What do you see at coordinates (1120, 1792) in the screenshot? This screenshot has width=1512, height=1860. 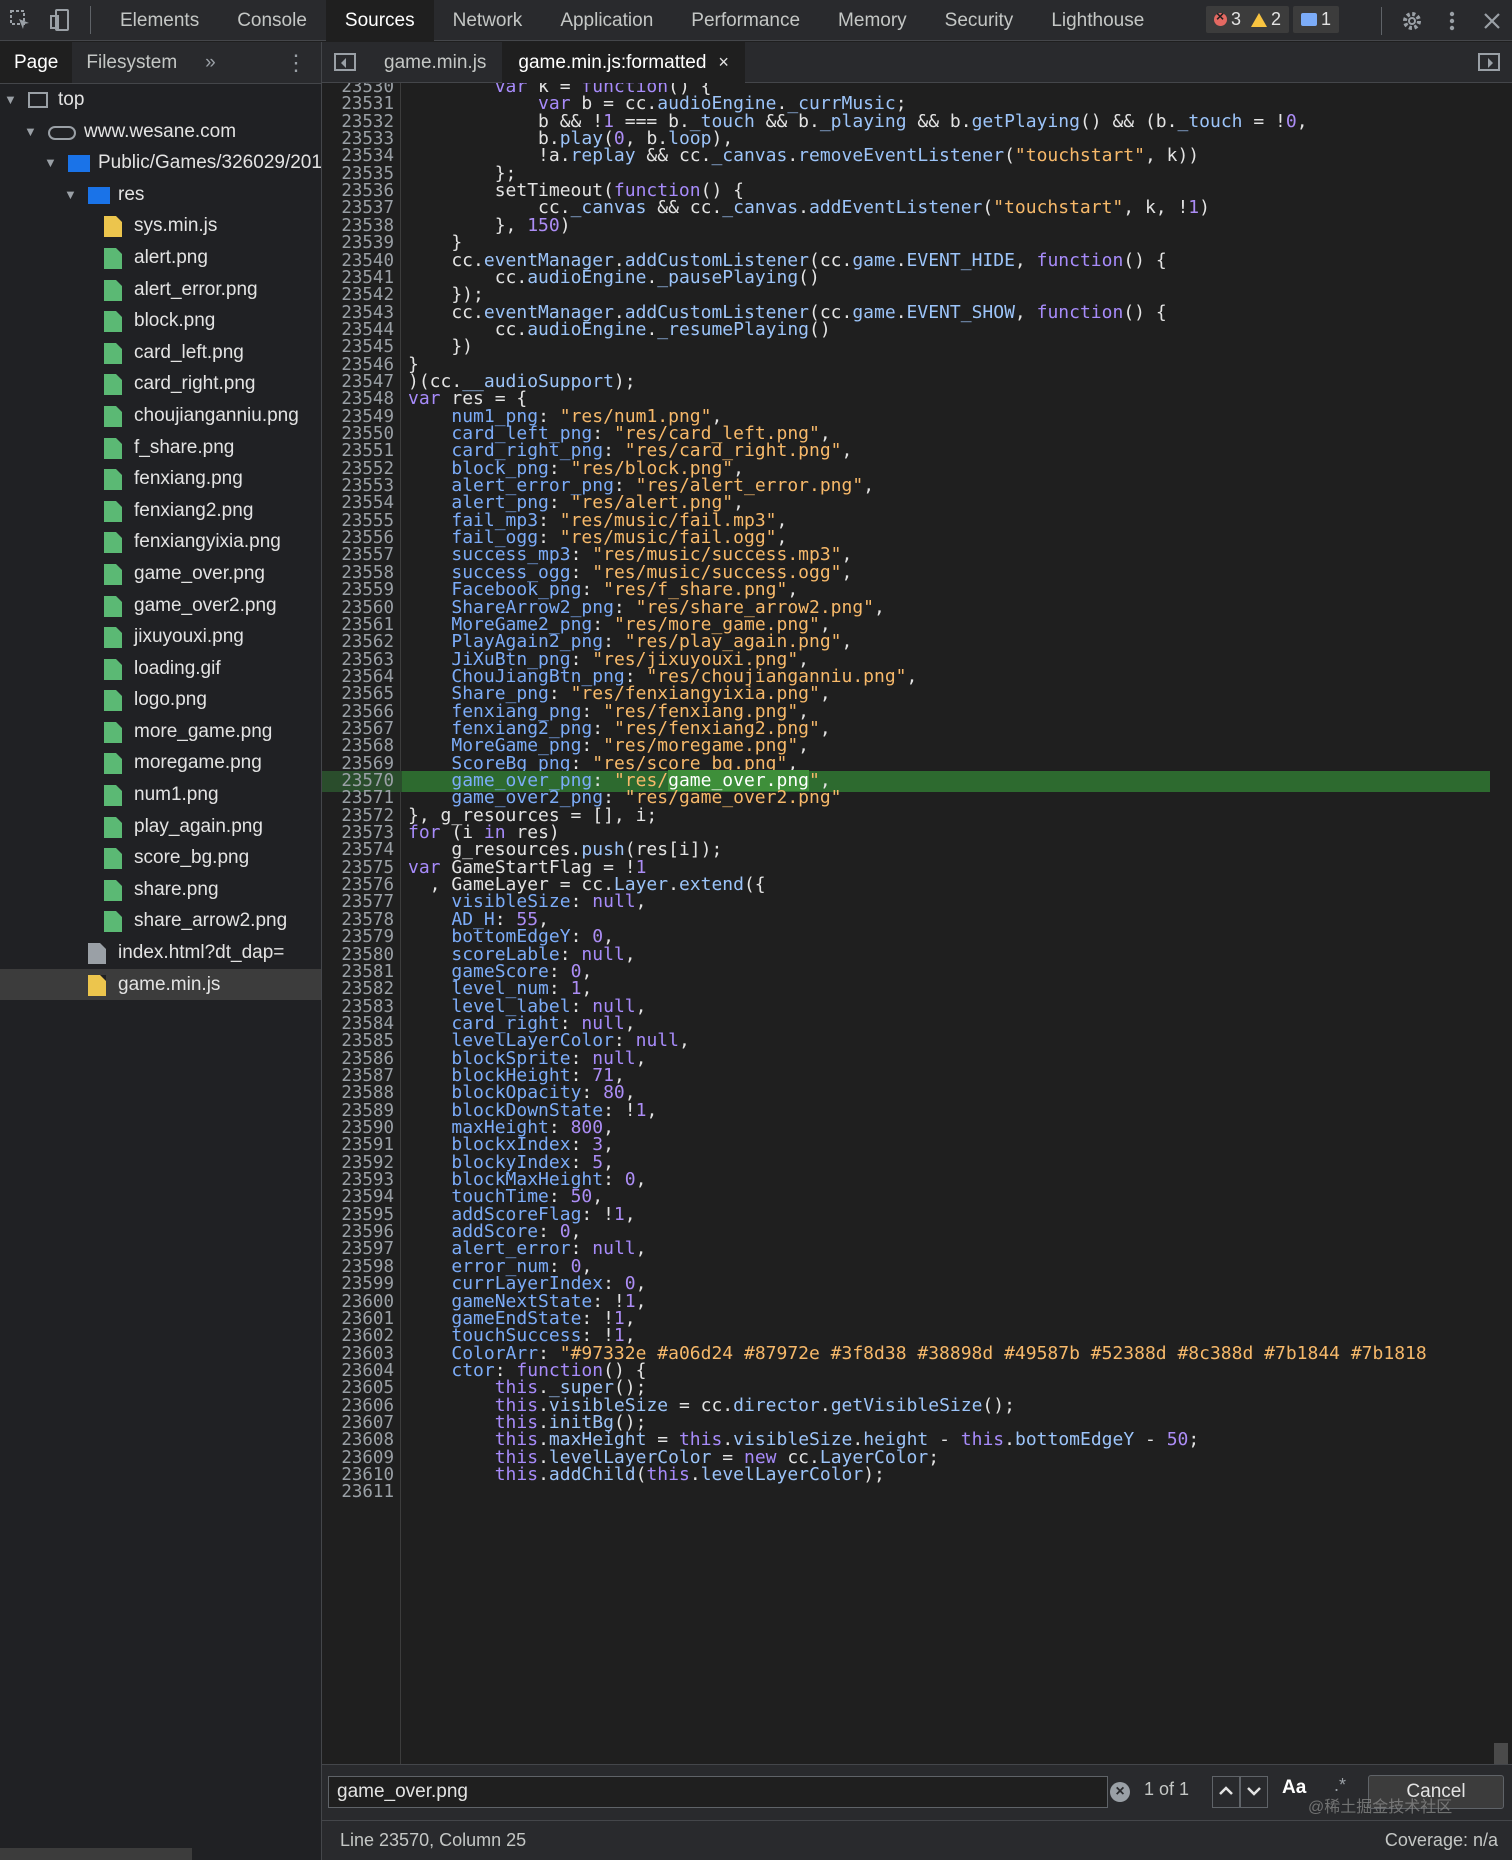 I see `clear-search-icon: ×` at bounding box center [1120, 1792].